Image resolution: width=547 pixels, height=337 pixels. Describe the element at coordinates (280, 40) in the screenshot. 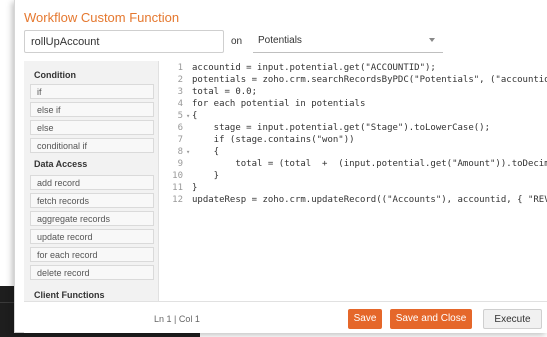

I see `module-select-value: Potentials` at that location.